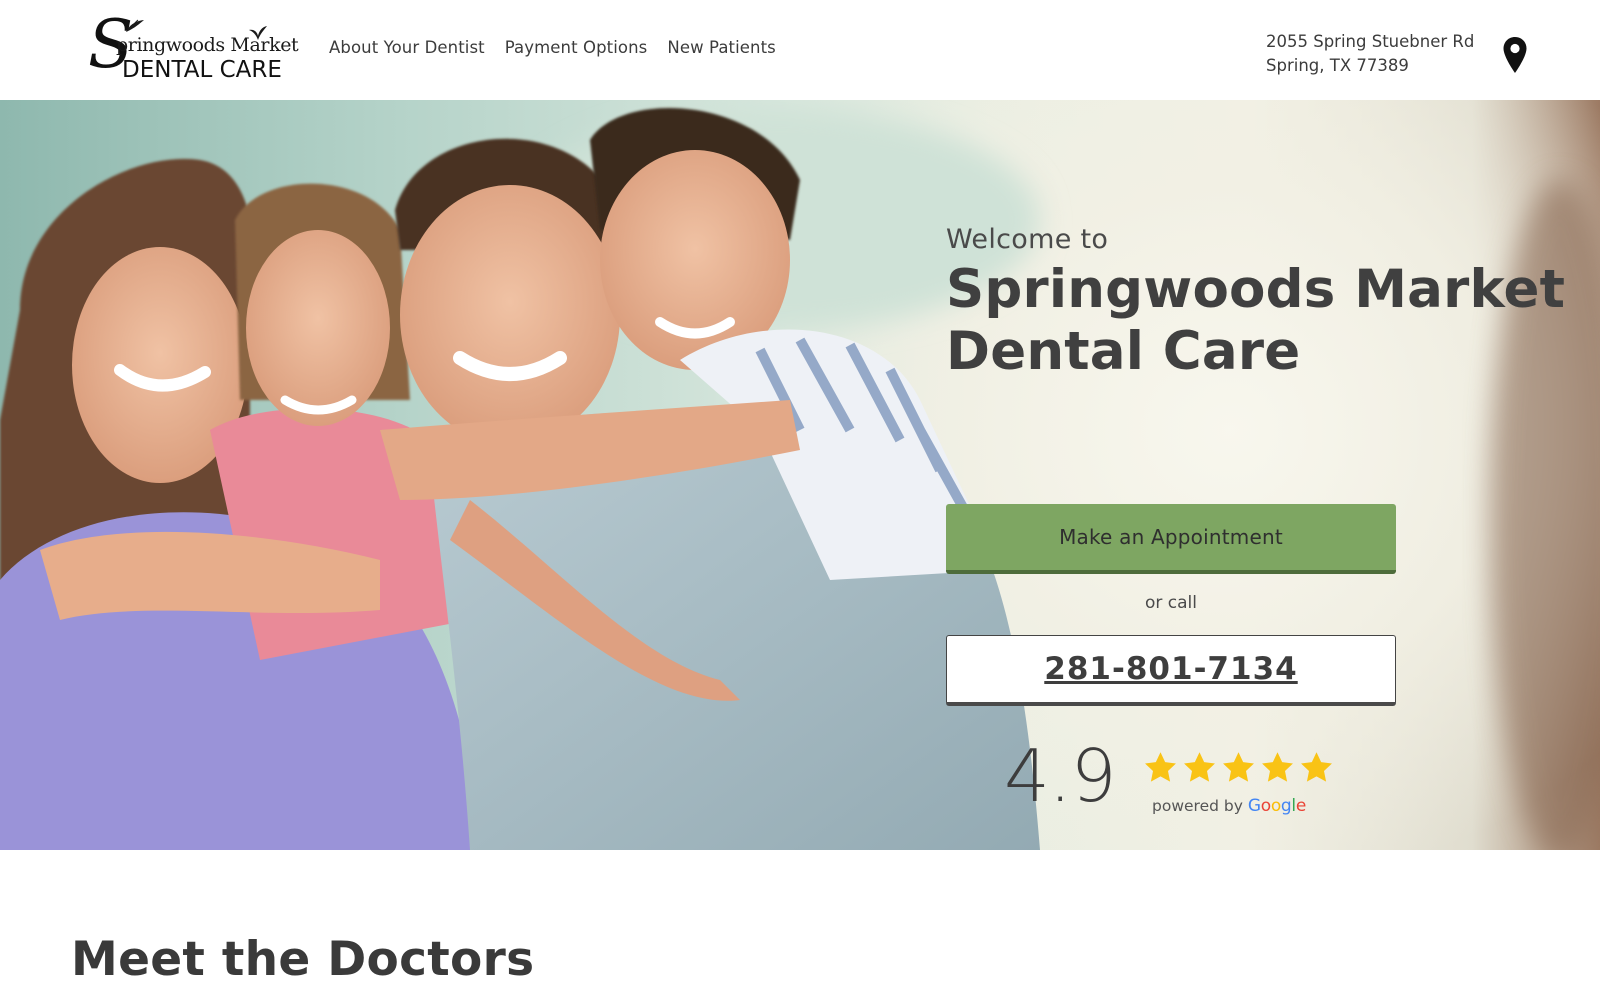 This screenshot has width=1600, height=1000. I want to click on phone-button: 281-801-7134, so click(1171, 670).